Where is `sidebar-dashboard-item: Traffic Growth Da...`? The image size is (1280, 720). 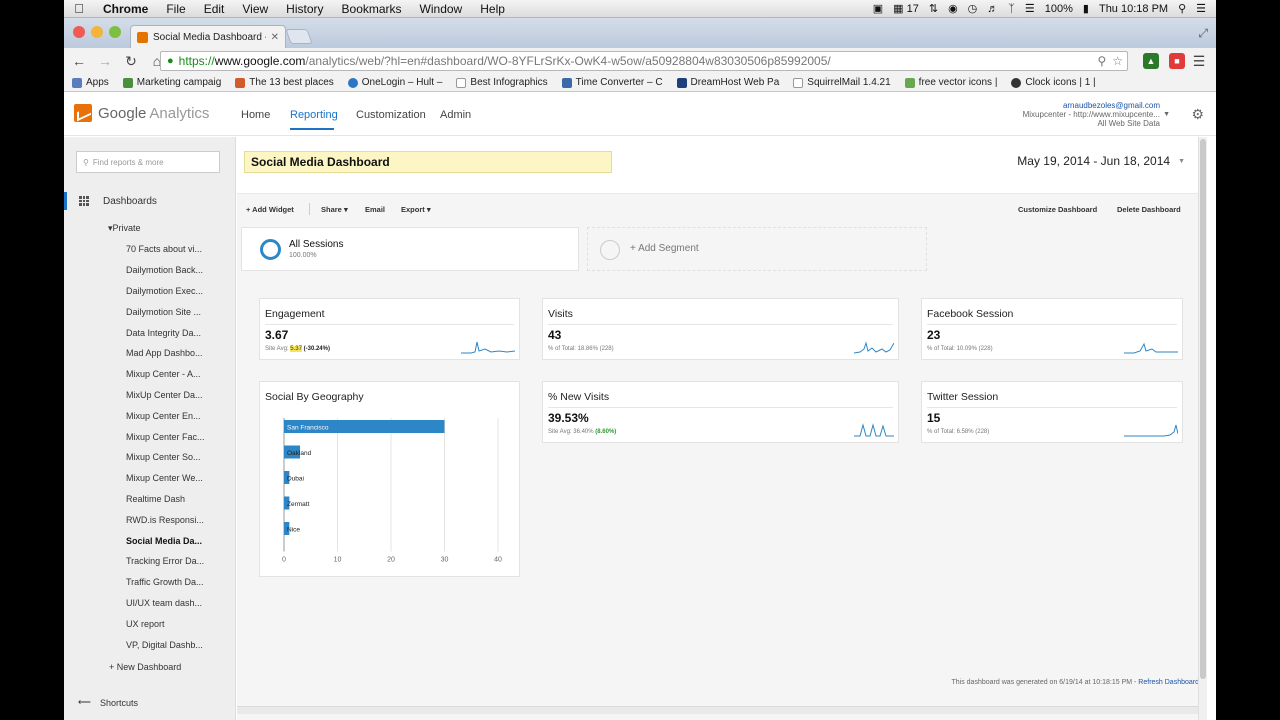 sidebar-dashboard-item: Traffic Growth Da... is located at coordinates (181, 582).